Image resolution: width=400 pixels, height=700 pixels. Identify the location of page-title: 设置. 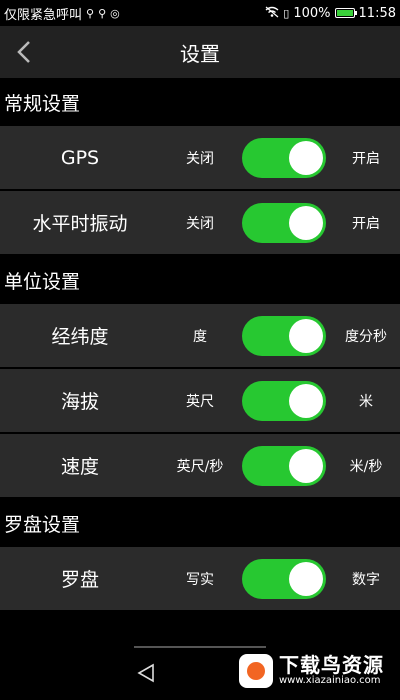
(200, 53).